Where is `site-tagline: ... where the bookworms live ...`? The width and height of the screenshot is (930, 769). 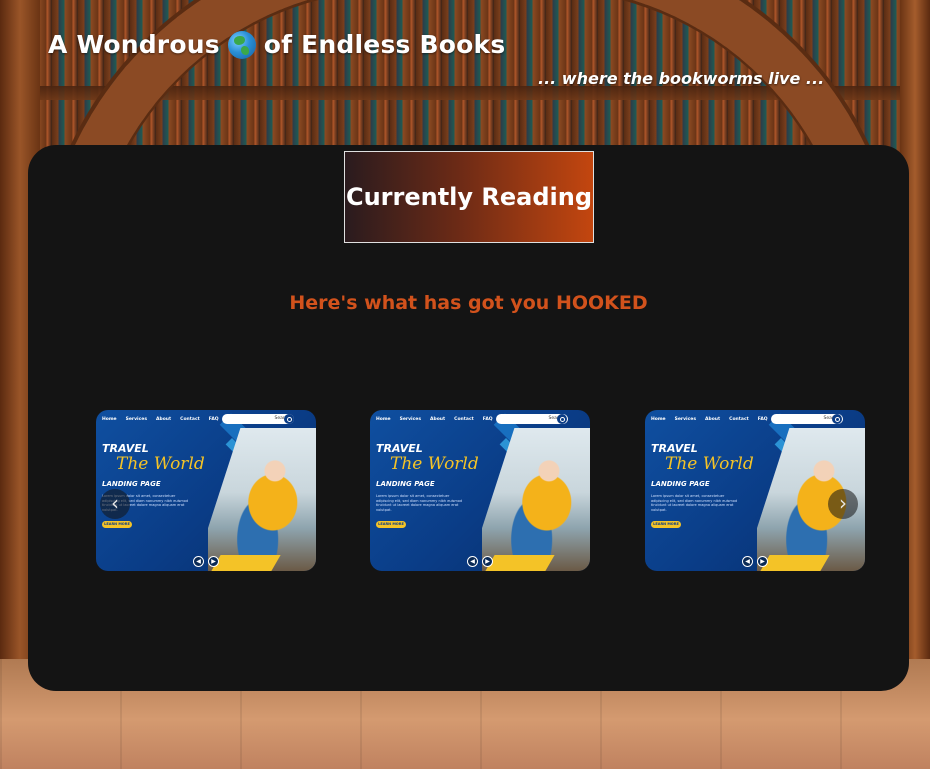 site-tagline: ... where the bookworms live ... is located at coordinates (681, 78).